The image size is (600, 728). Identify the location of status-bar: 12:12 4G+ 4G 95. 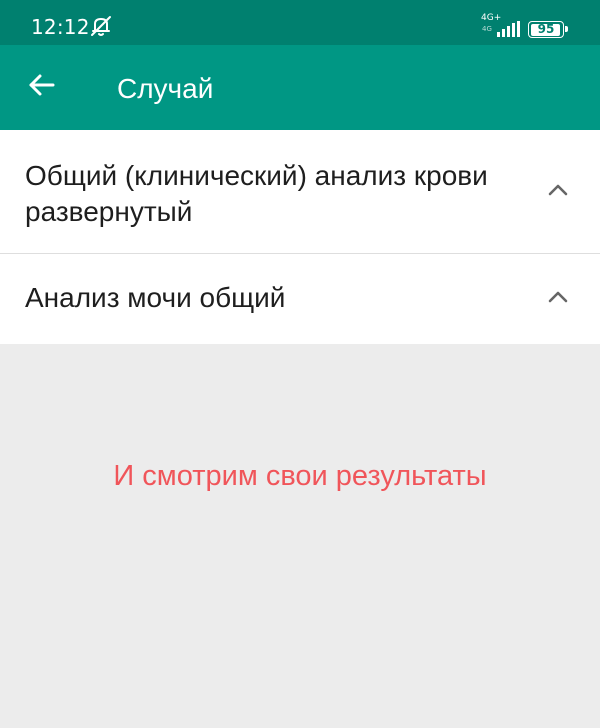
(300, 22).